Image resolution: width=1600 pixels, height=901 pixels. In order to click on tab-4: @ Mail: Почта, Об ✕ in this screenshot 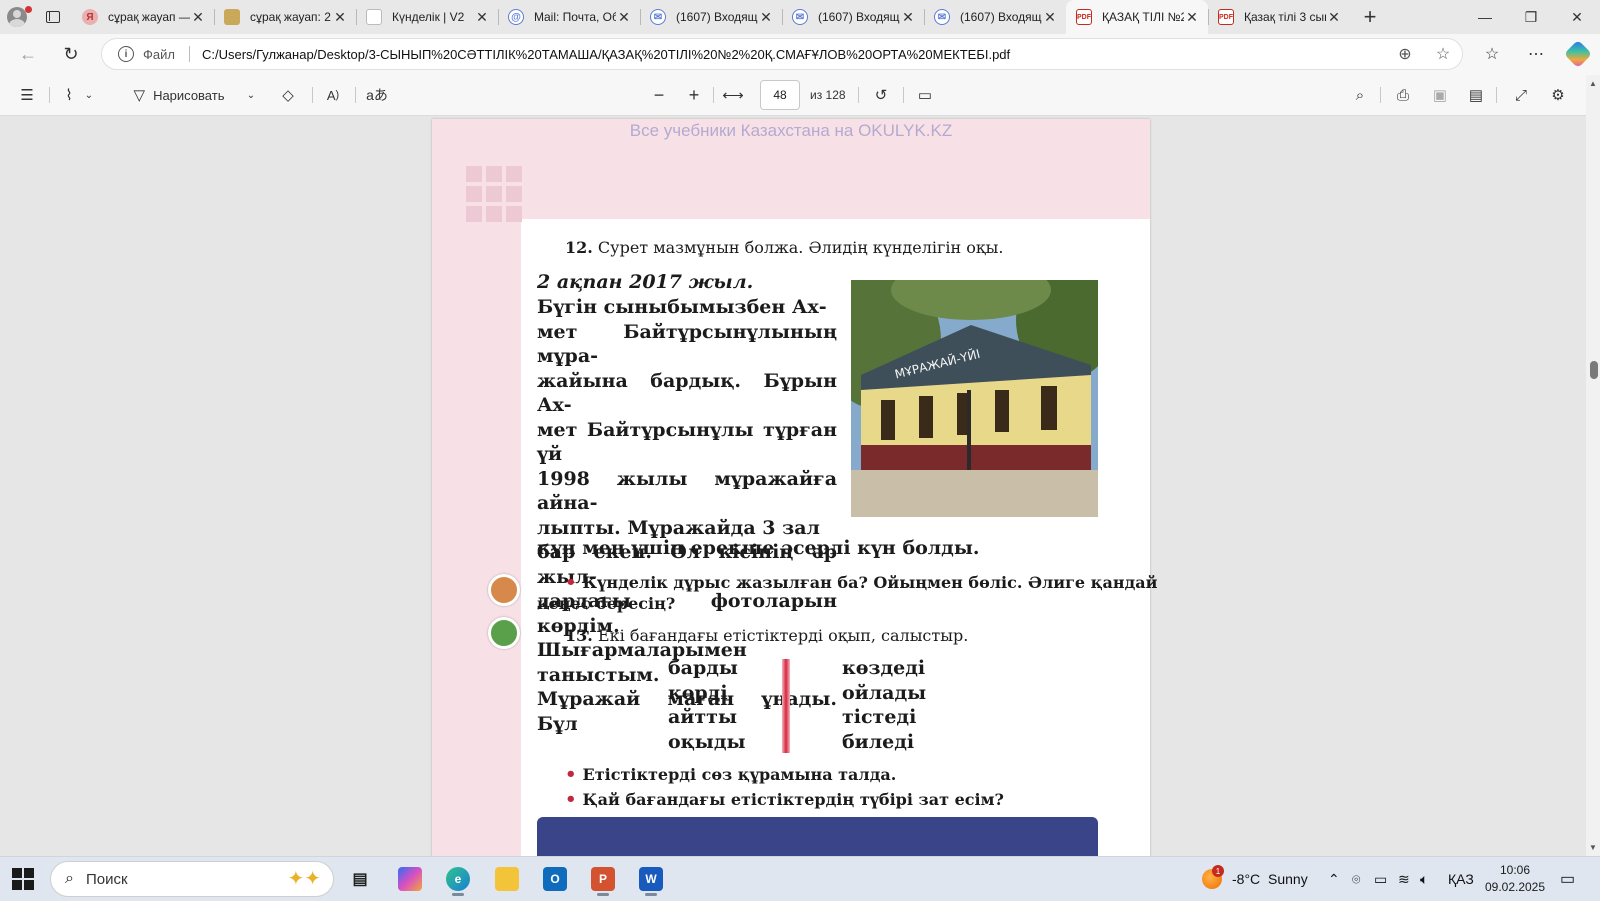, I will do `click(569, 17)`.